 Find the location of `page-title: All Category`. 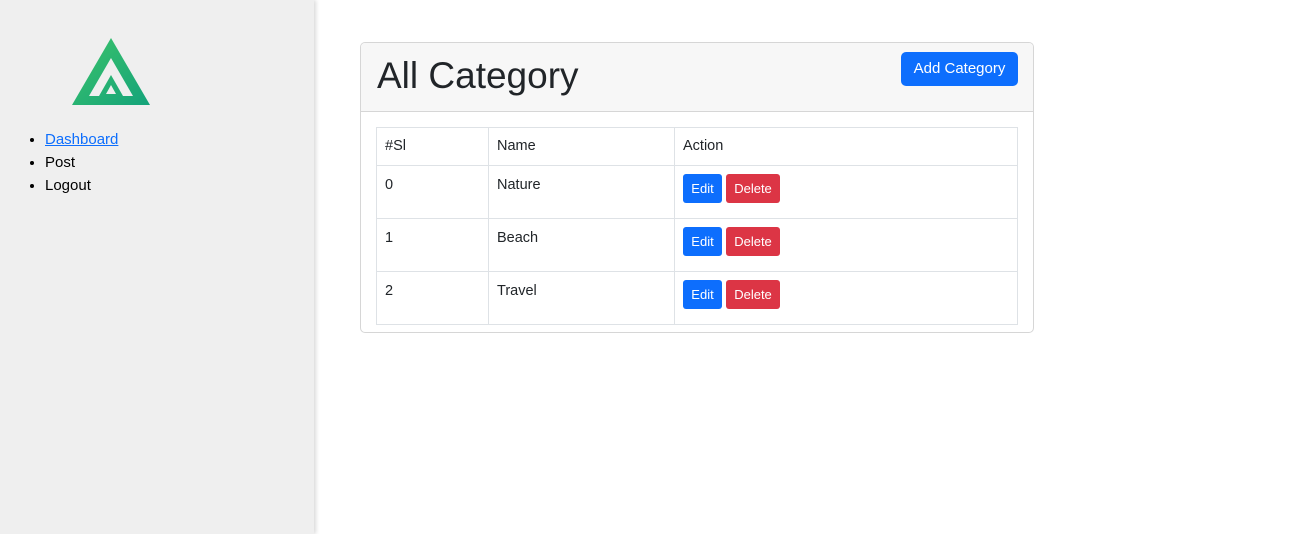

page-title: All Category is located at coordinates (478, 75).